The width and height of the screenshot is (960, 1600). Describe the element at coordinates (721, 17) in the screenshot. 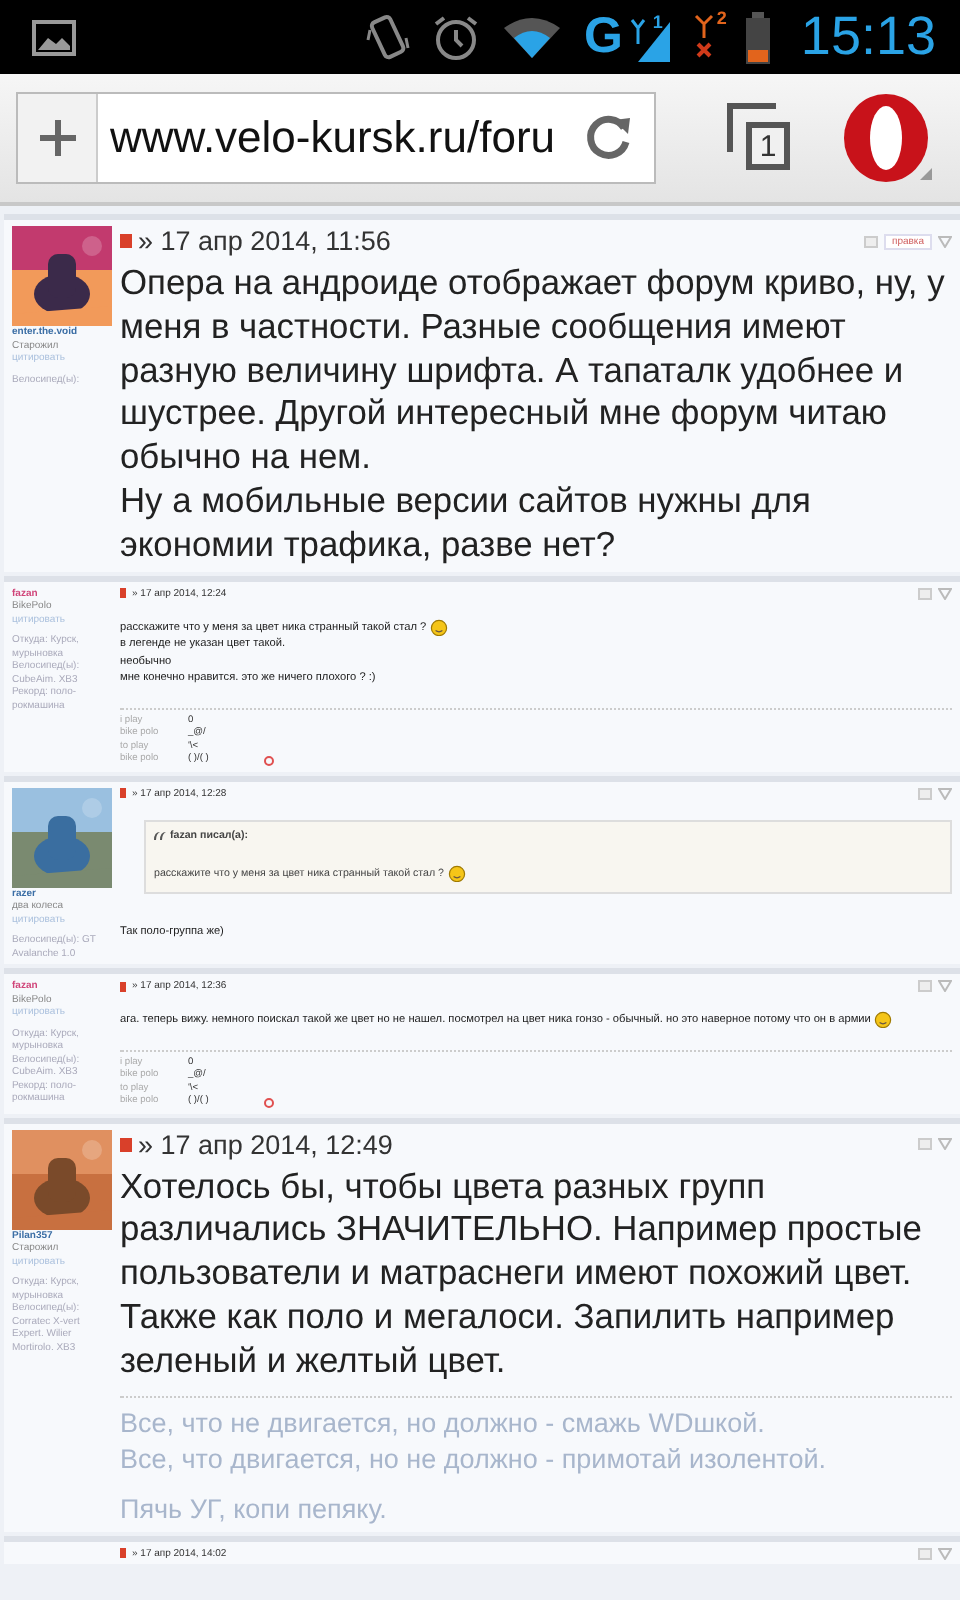

I see `sim-number: 2` at that location.